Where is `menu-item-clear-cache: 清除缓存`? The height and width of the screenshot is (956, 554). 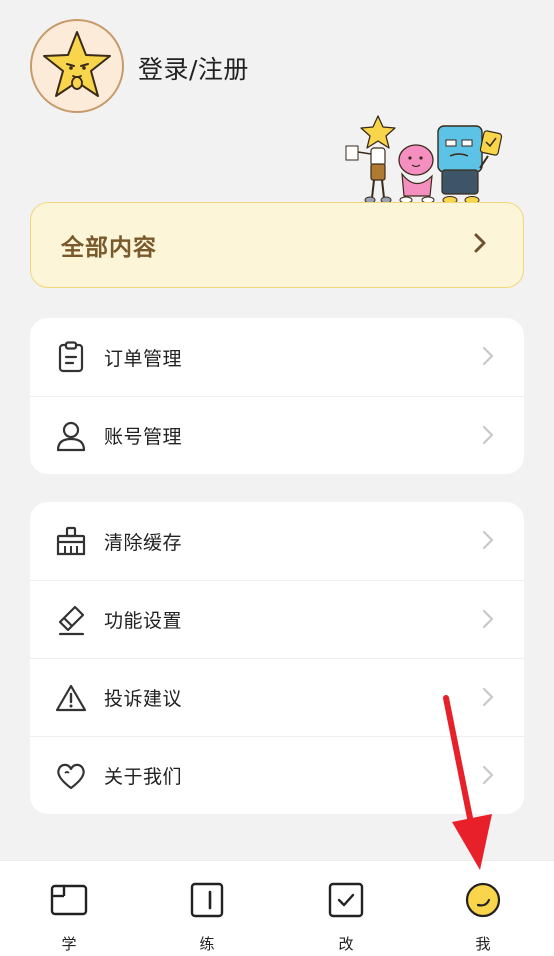 menu-item-clear-cache: 清除缓存 is located at coordinates (277, 541).